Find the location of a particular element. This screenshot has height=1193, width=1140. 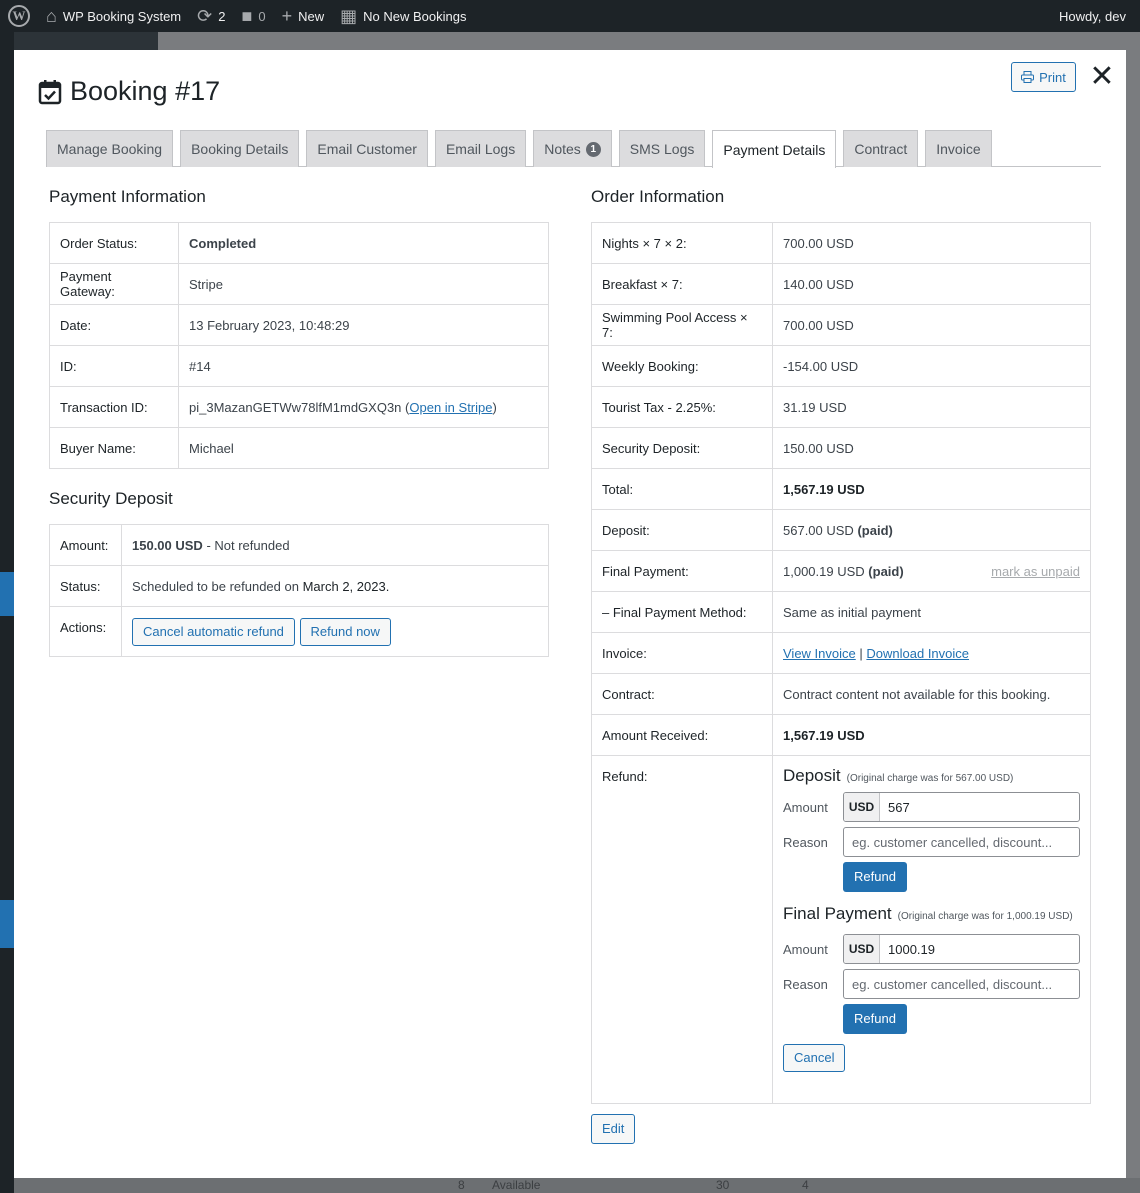

notes-count-badge: 1 is located at coordinates (593, 149).